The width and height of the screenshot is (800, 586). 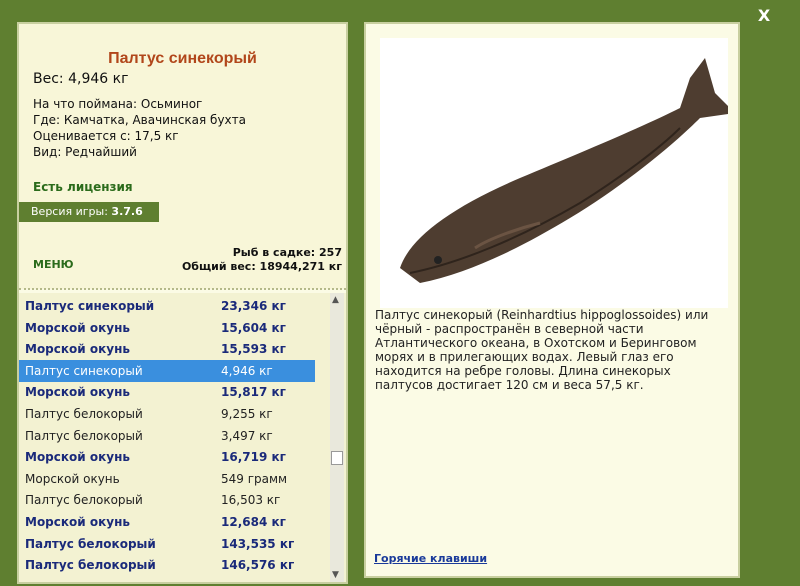 I want to click on fish-weight-cell: 15,604 кг, so click(x=253, y=327).